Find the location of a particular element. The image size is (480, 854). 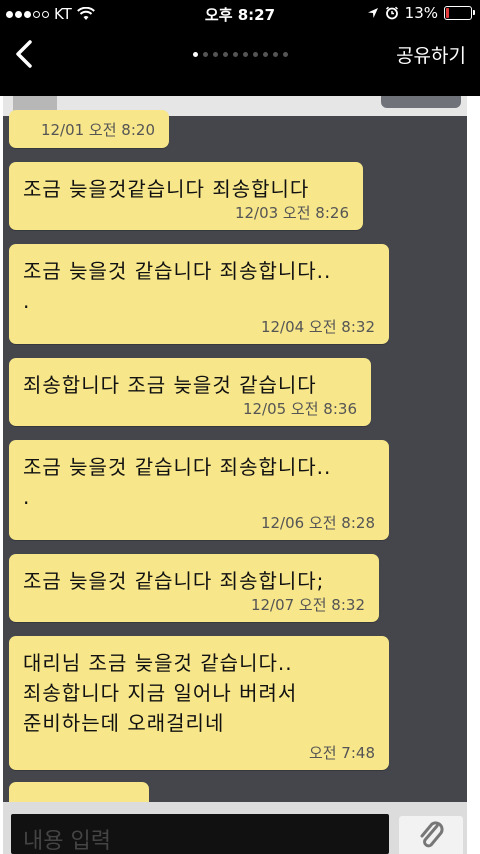

battery-percent: 13% is located at coordinates (421, 13).